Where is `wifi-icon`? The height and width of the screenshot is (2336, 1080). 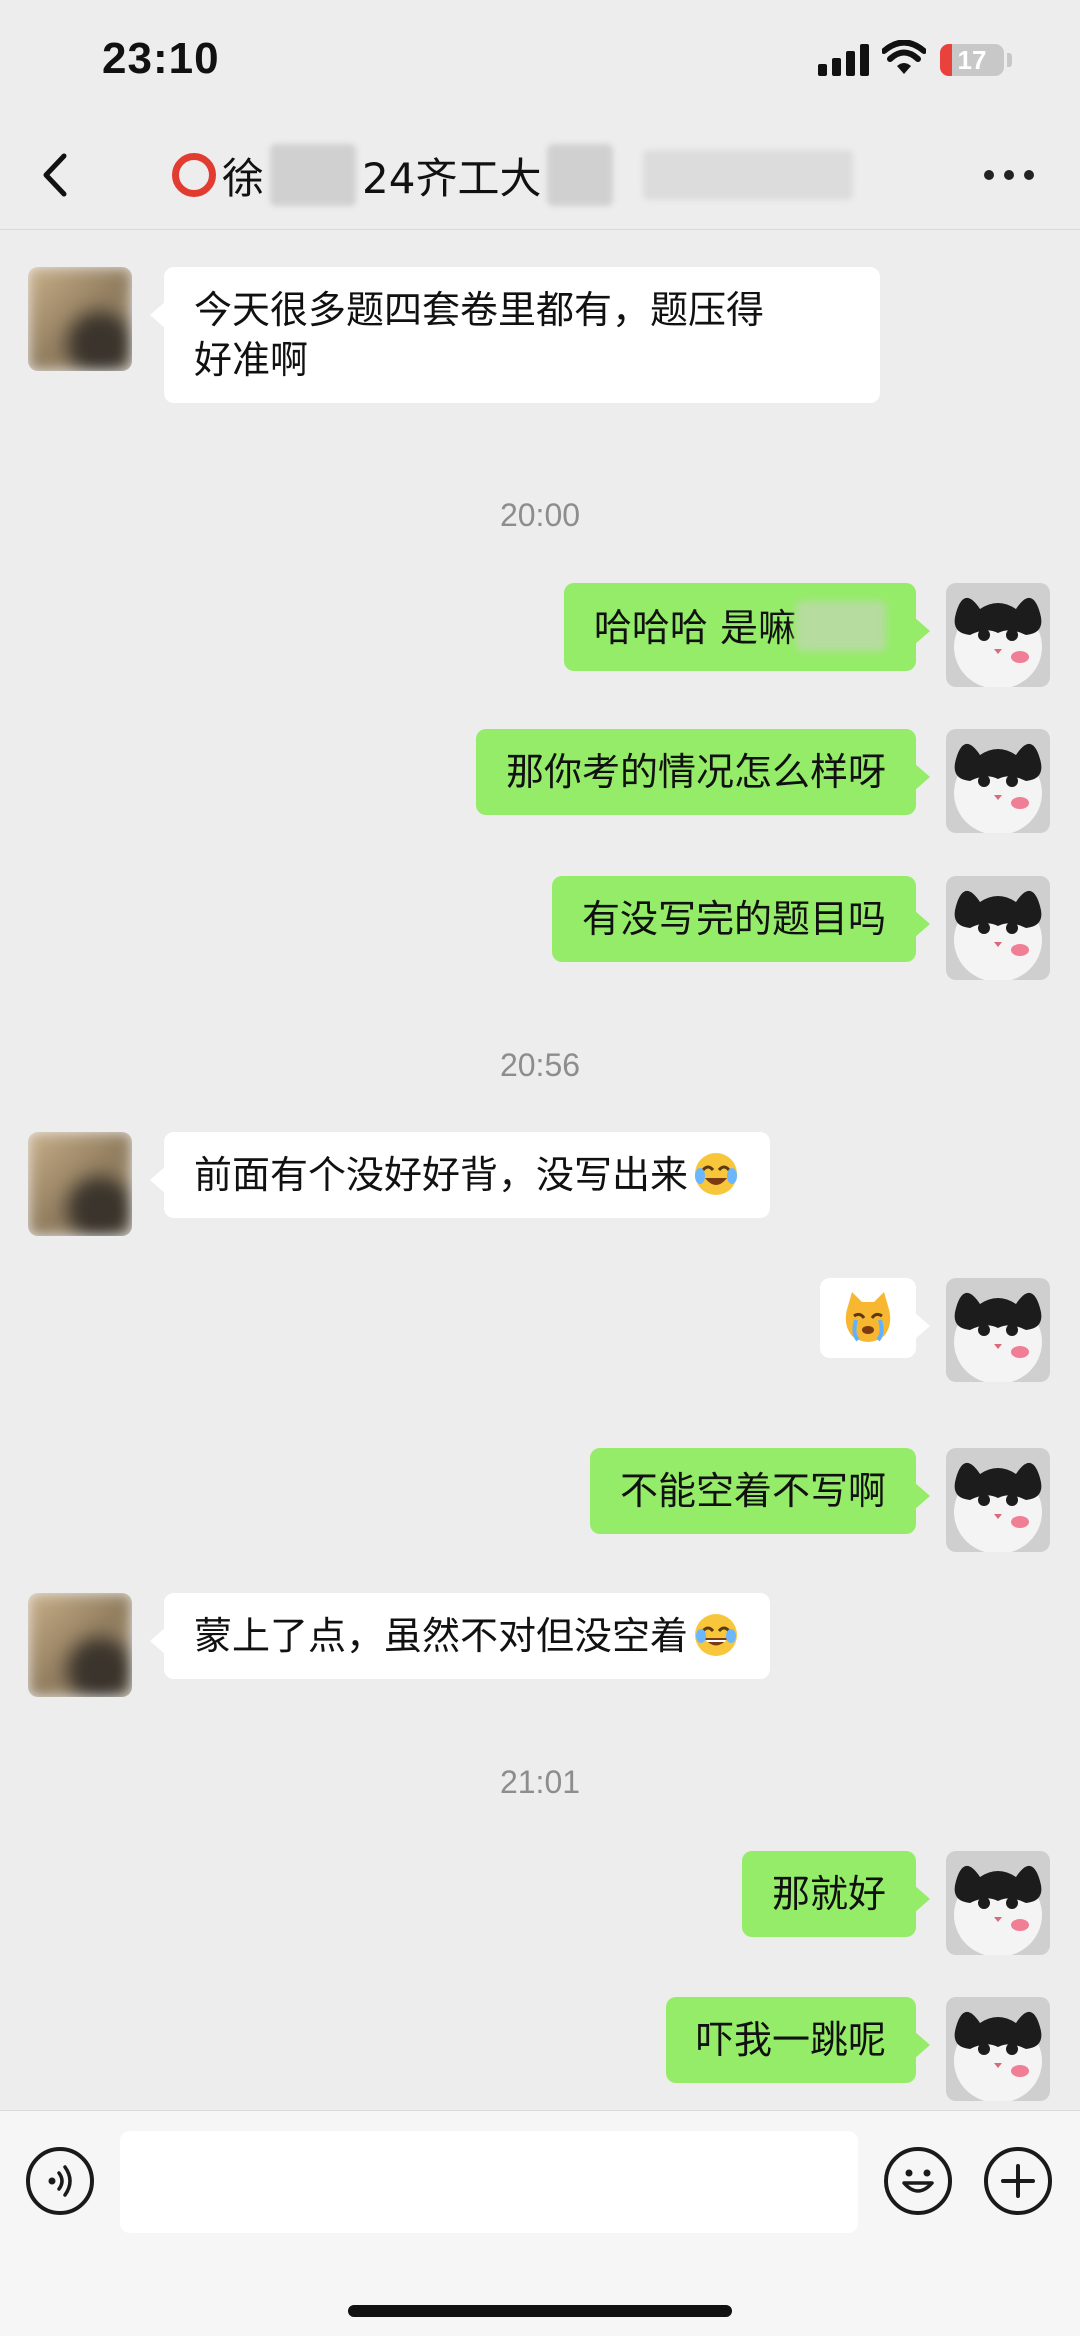
wifi-icon is located at coordinates (904, 57).